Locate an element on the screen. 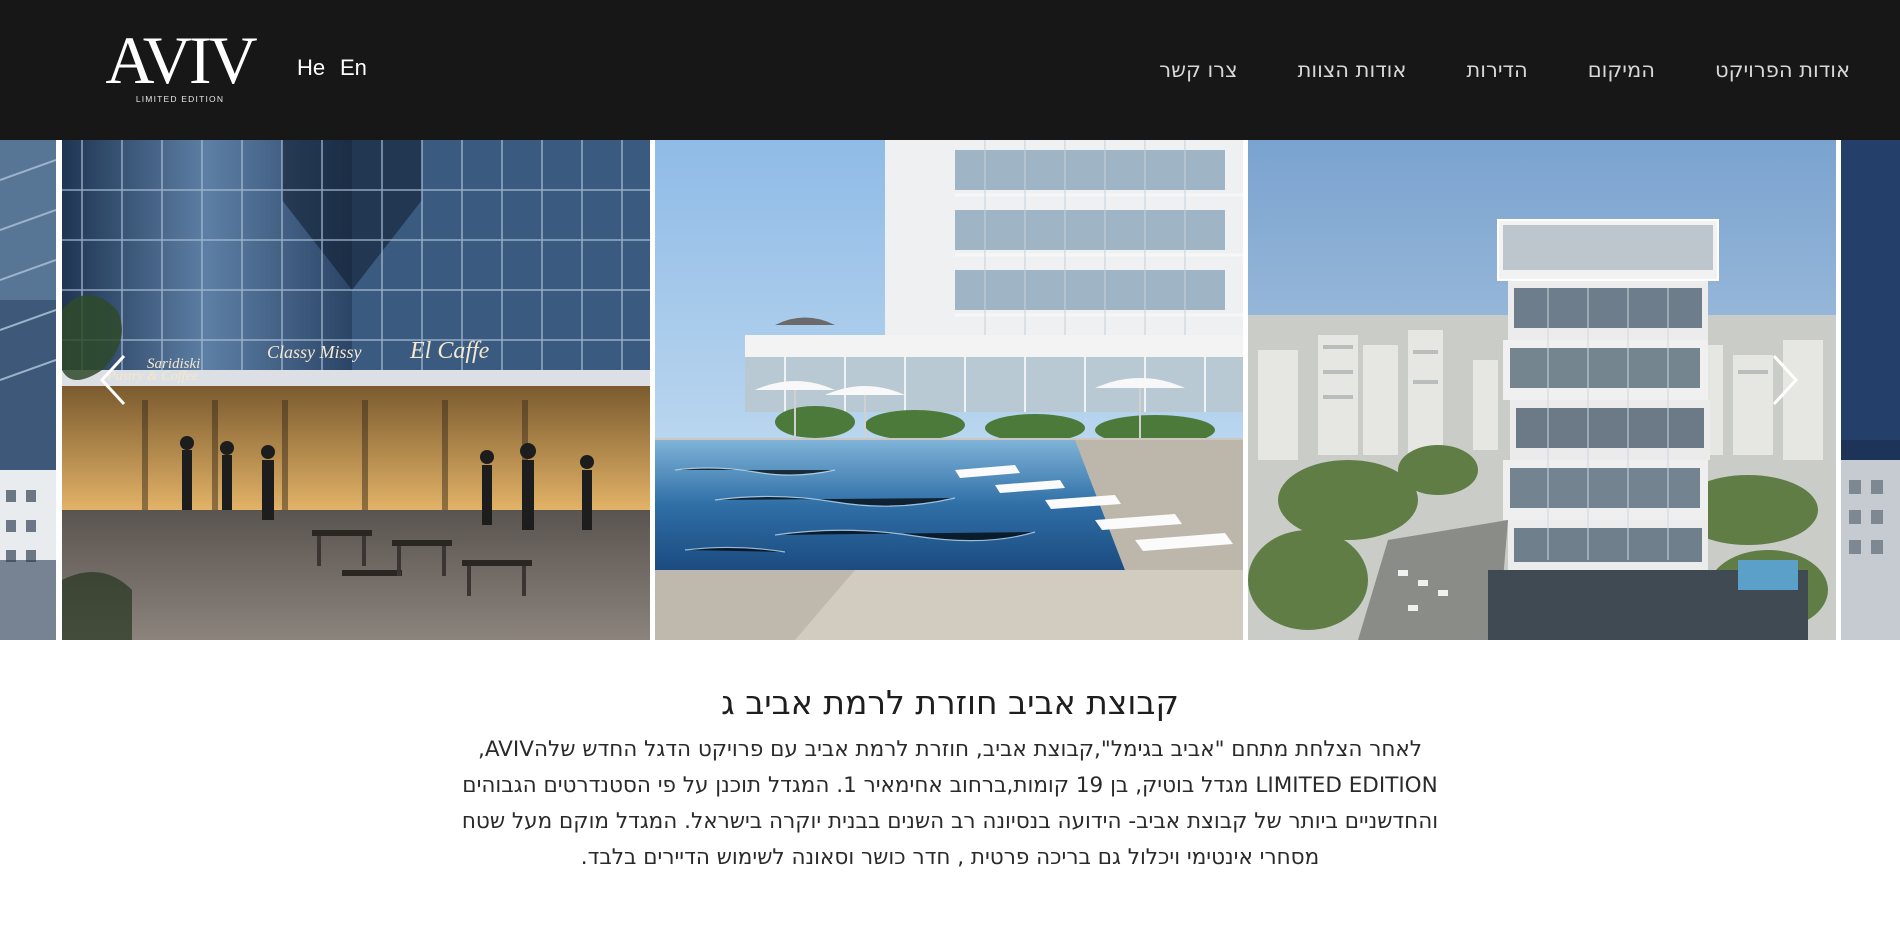  chevron-left-icon is located at coordinates (112, 380).